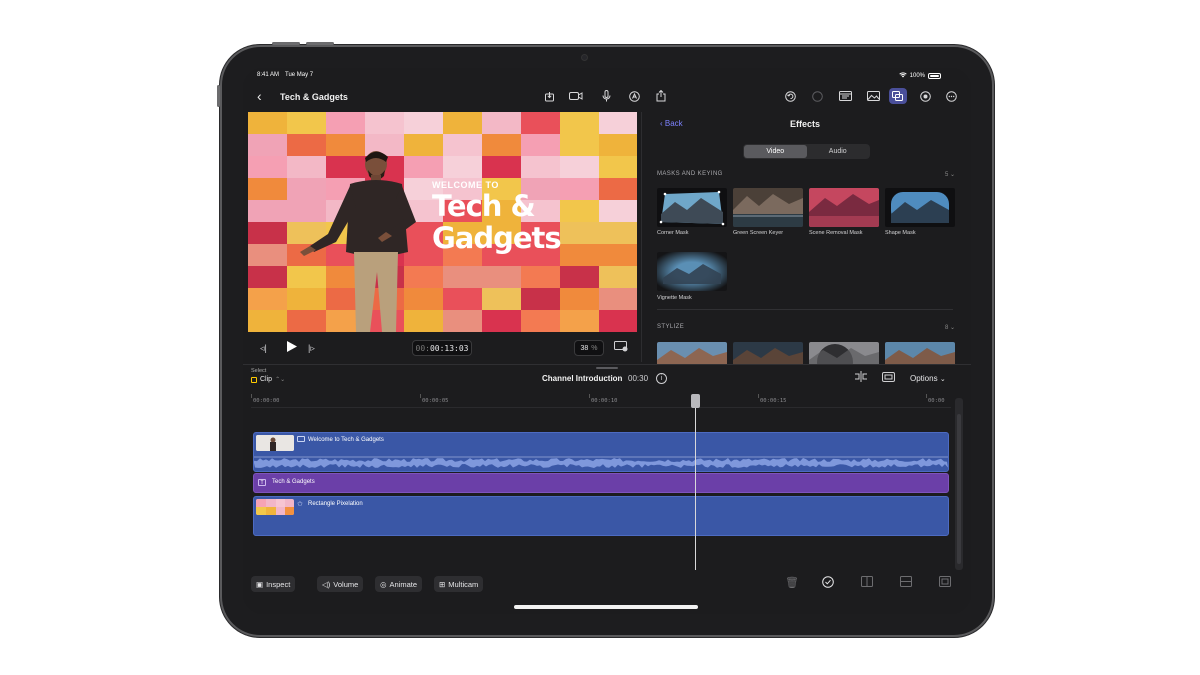 This screenshot has width=1200, height=675. What do you see at coordinates (945, 583) in the screenshot?
I see `replace-icon` at bounding box center [945, 583].